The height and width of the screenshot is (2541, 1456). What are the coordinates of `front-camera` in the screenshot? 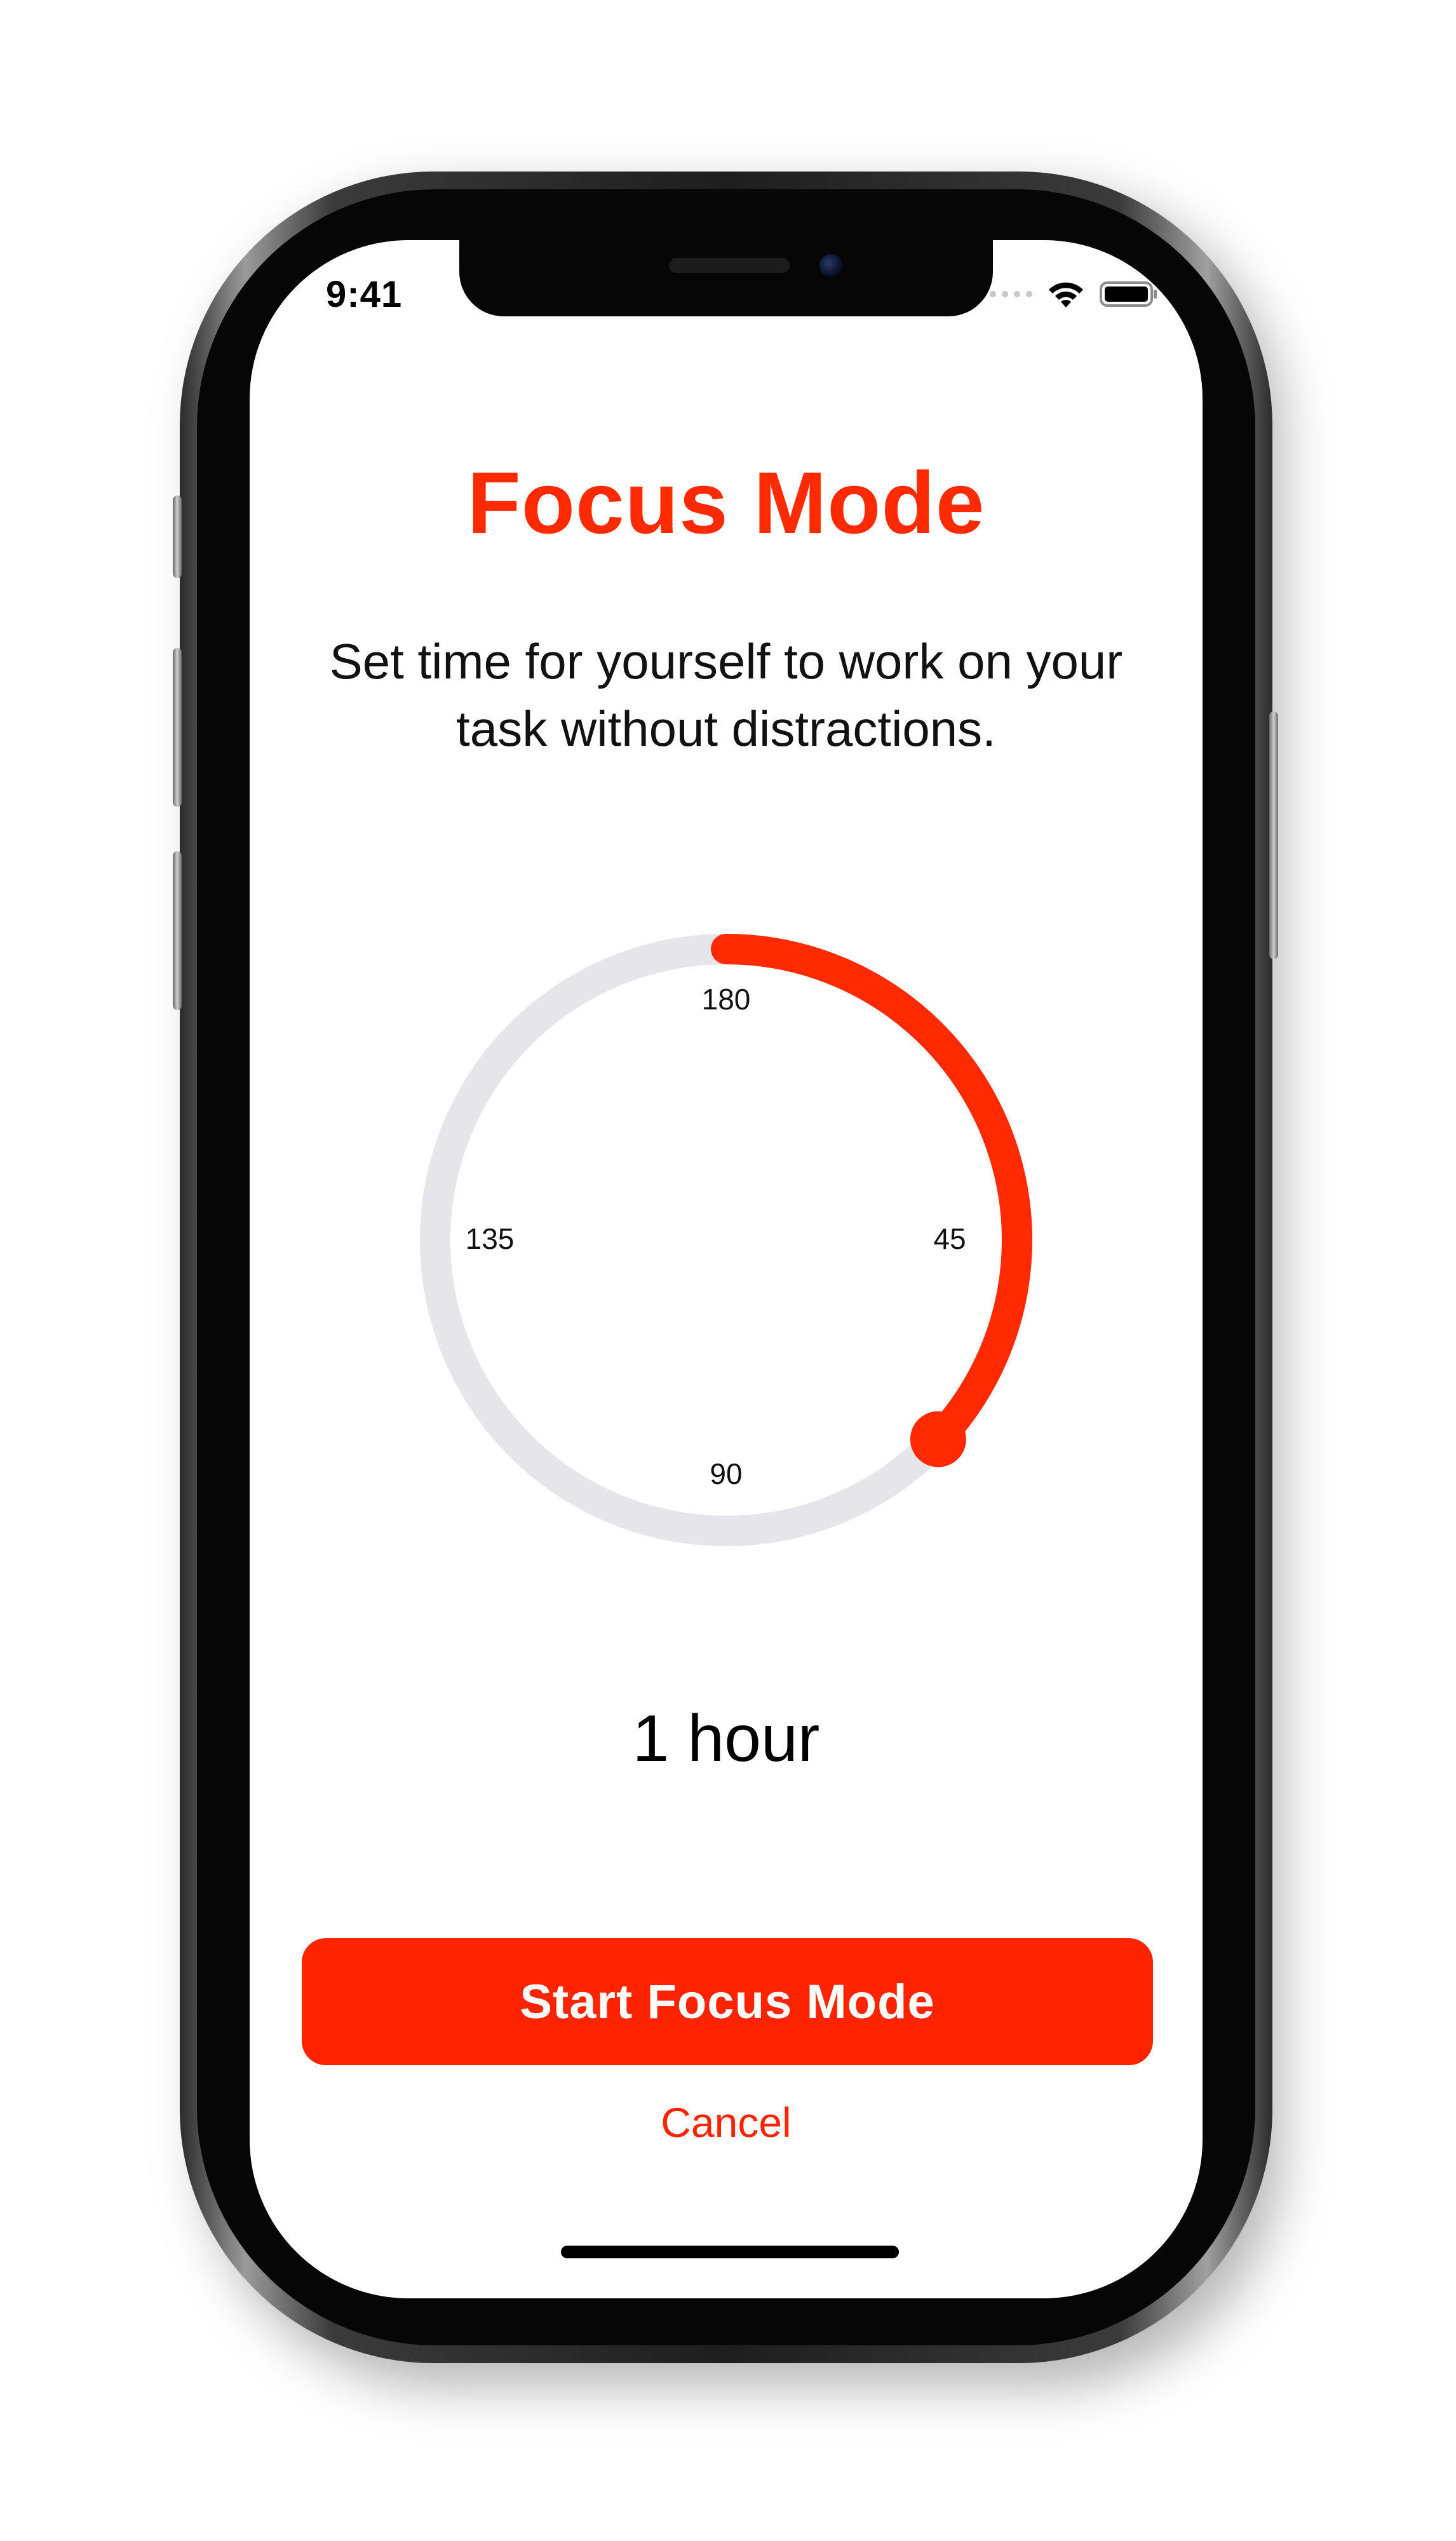 It's located at (830, 265).